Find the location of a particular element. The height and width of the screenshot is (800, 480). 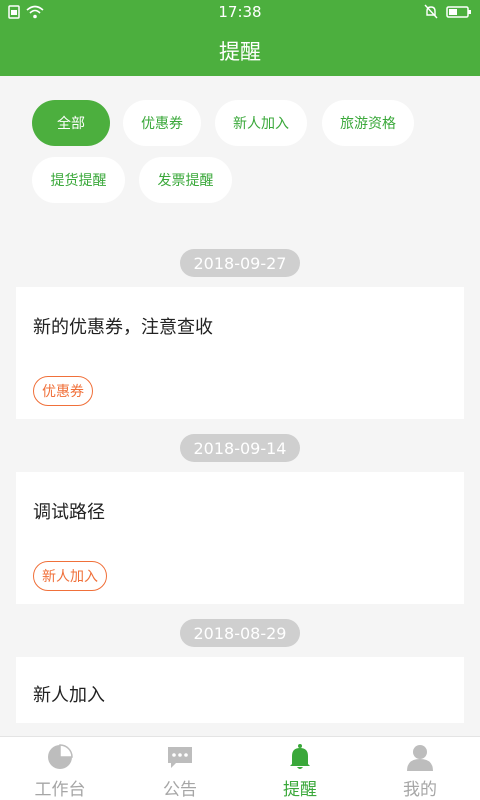

date-pill: 2018-09-14 is located at coordinates (240, 448).